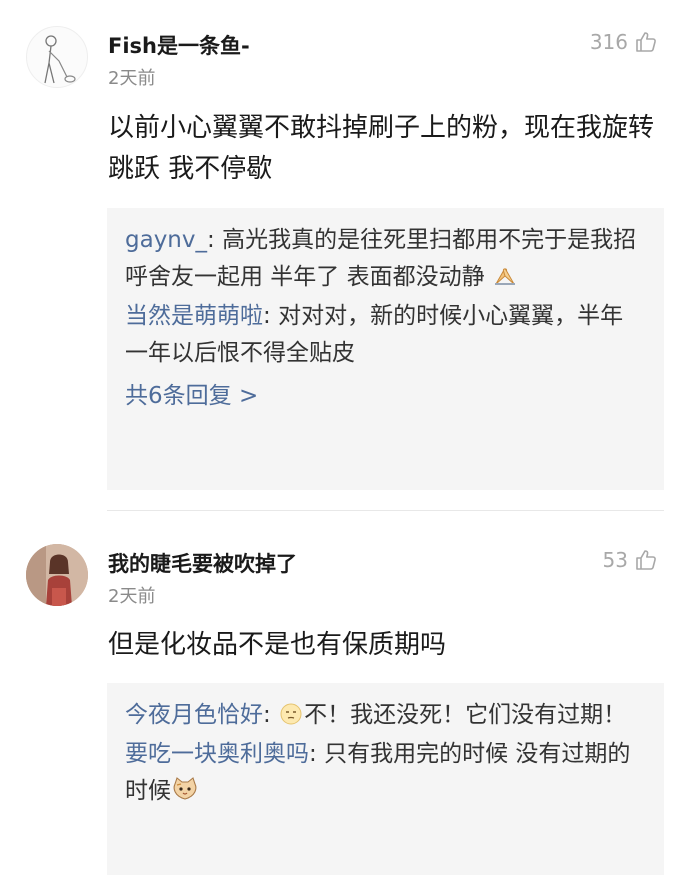 The width and height of the screenshot is (690, 875). I want to click on comment-text: 但是化妆品不是也有保质期吗, so click(277, 645).